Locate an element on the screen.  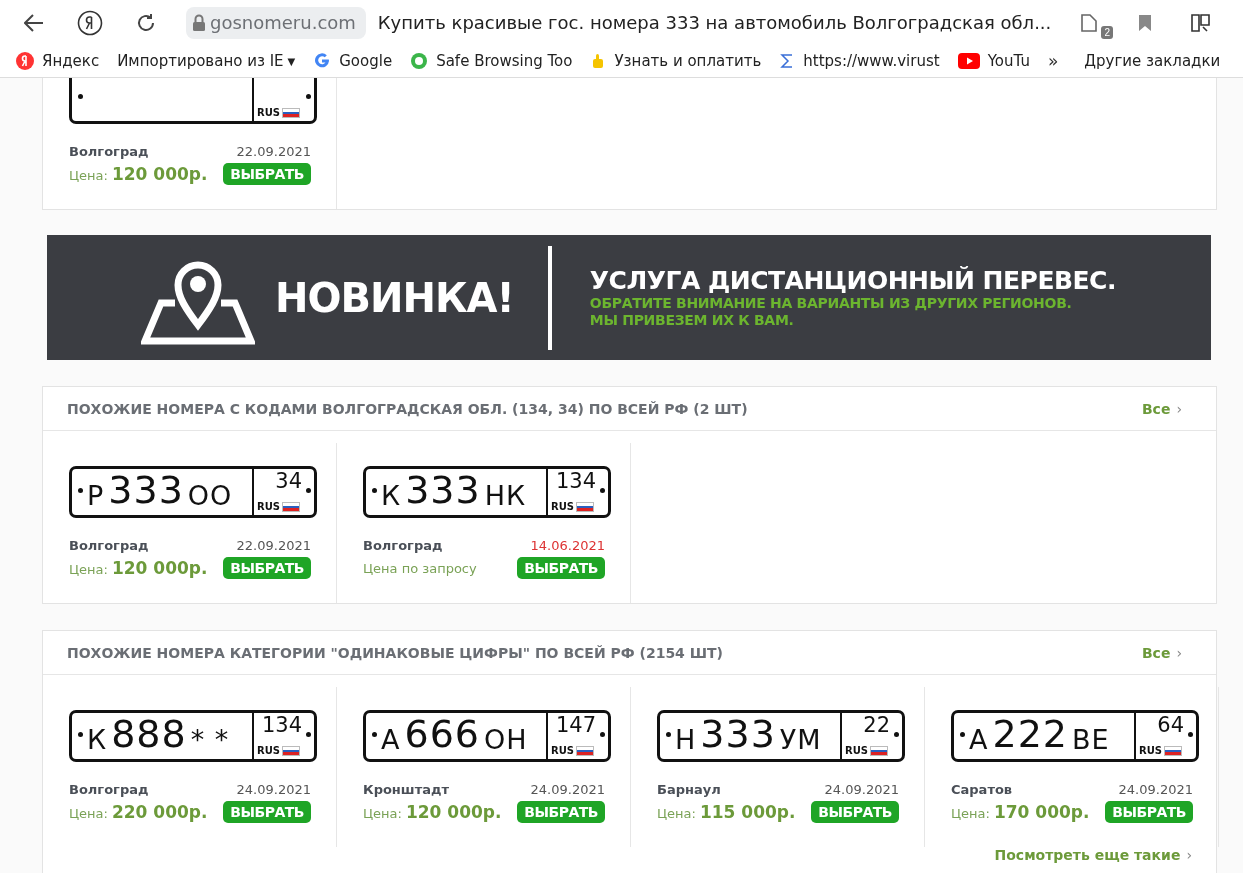
other-bookmarks-folder: Другие закладки is located at coordinates (1152, 61).